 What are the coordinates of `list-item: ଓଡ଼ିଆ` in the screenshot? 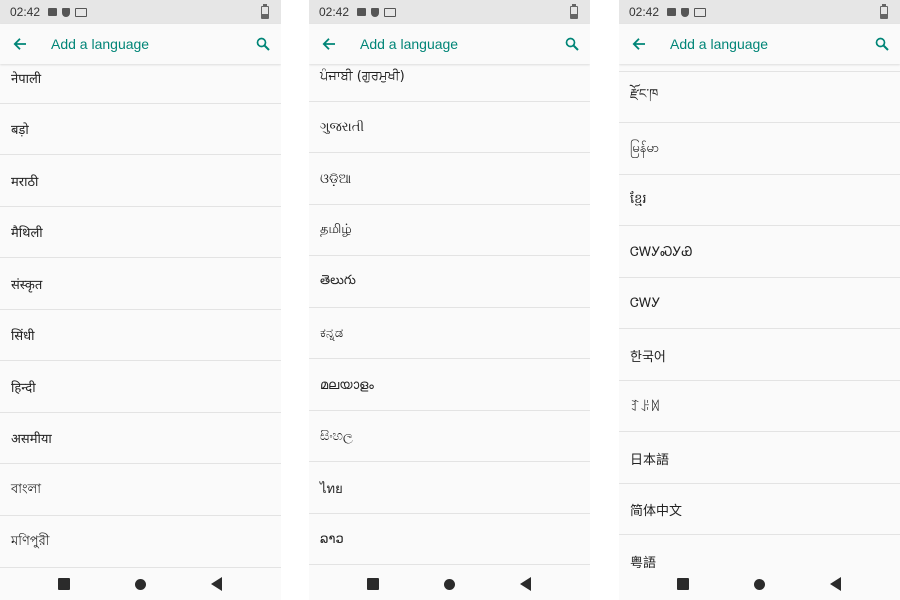 It's located at (449, 179).